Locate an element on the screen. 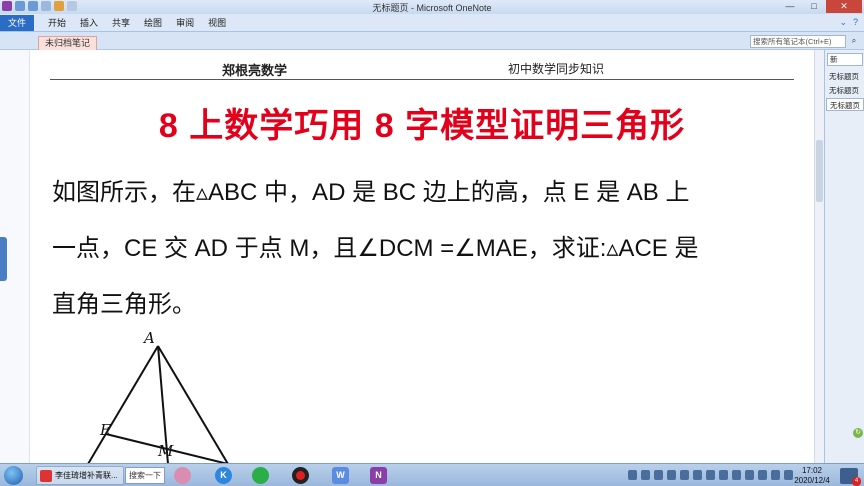 The height and width of the screenshot is (486, 864). search-icon: ⌕ is located at coordinates (854, 41).